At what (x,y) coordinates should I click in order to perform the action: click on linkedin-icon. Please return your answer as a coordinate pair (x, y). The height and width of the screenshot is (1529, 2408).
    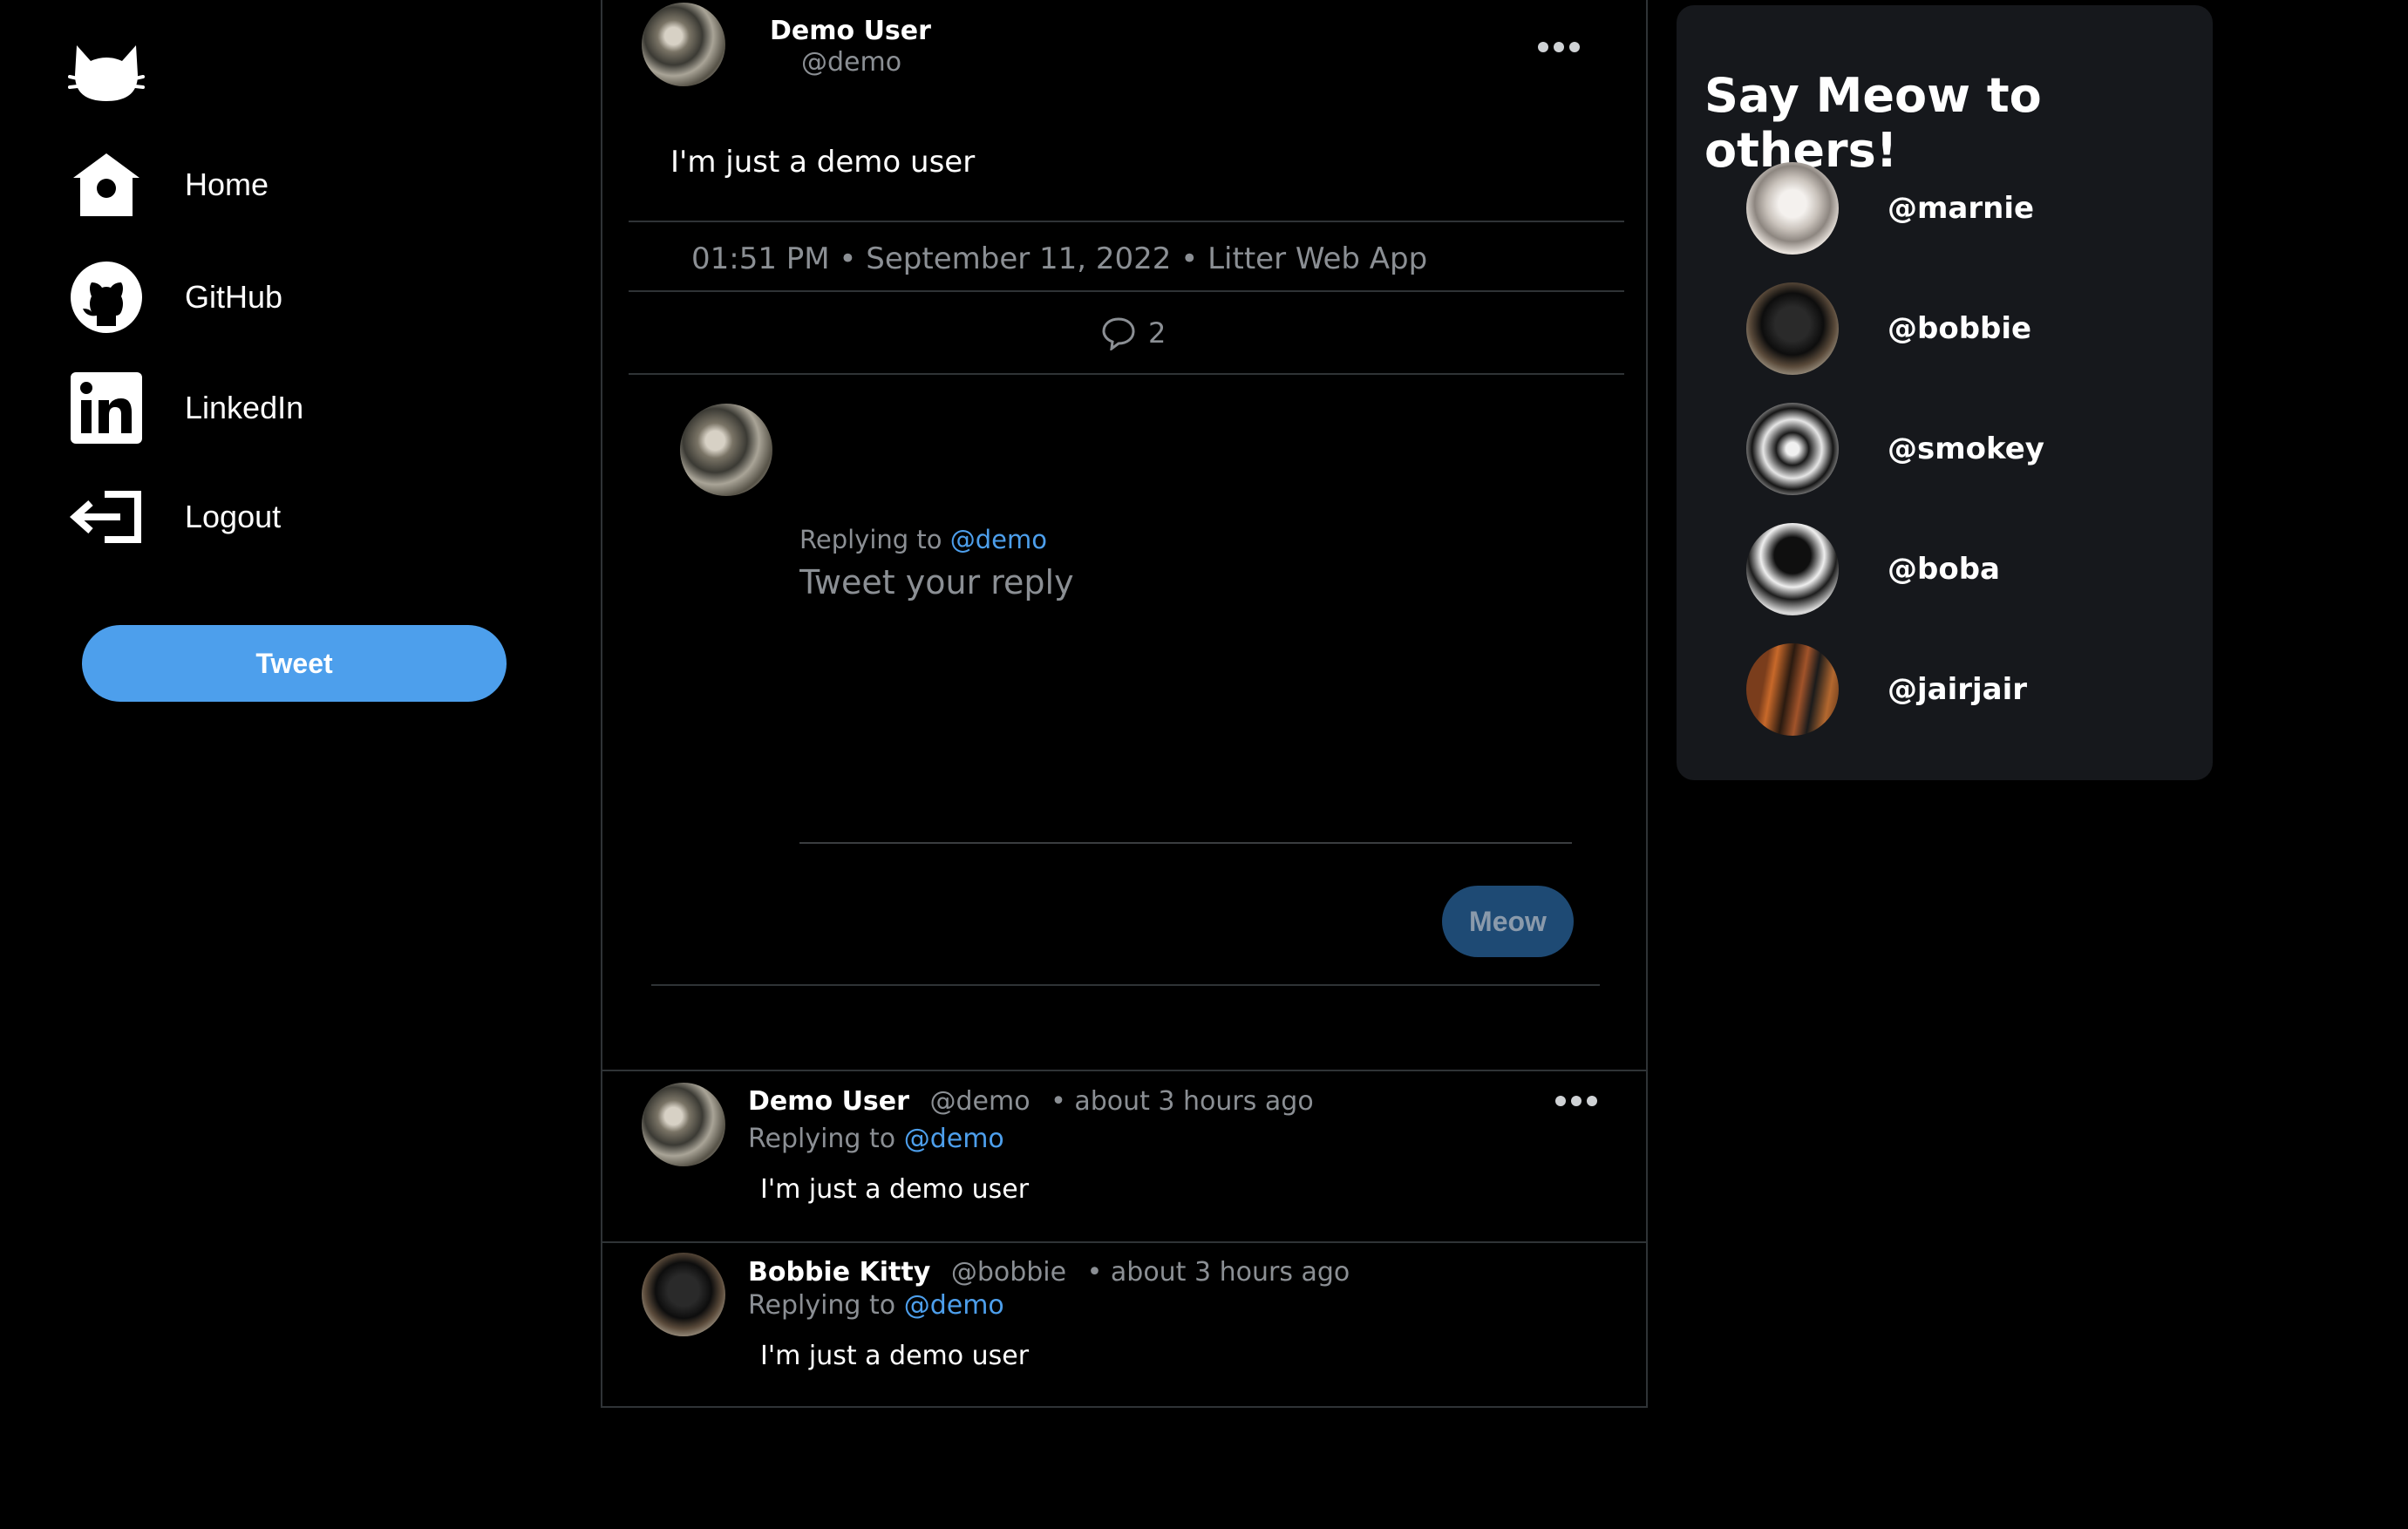
    Looking at the image, I should click on (106, 408).